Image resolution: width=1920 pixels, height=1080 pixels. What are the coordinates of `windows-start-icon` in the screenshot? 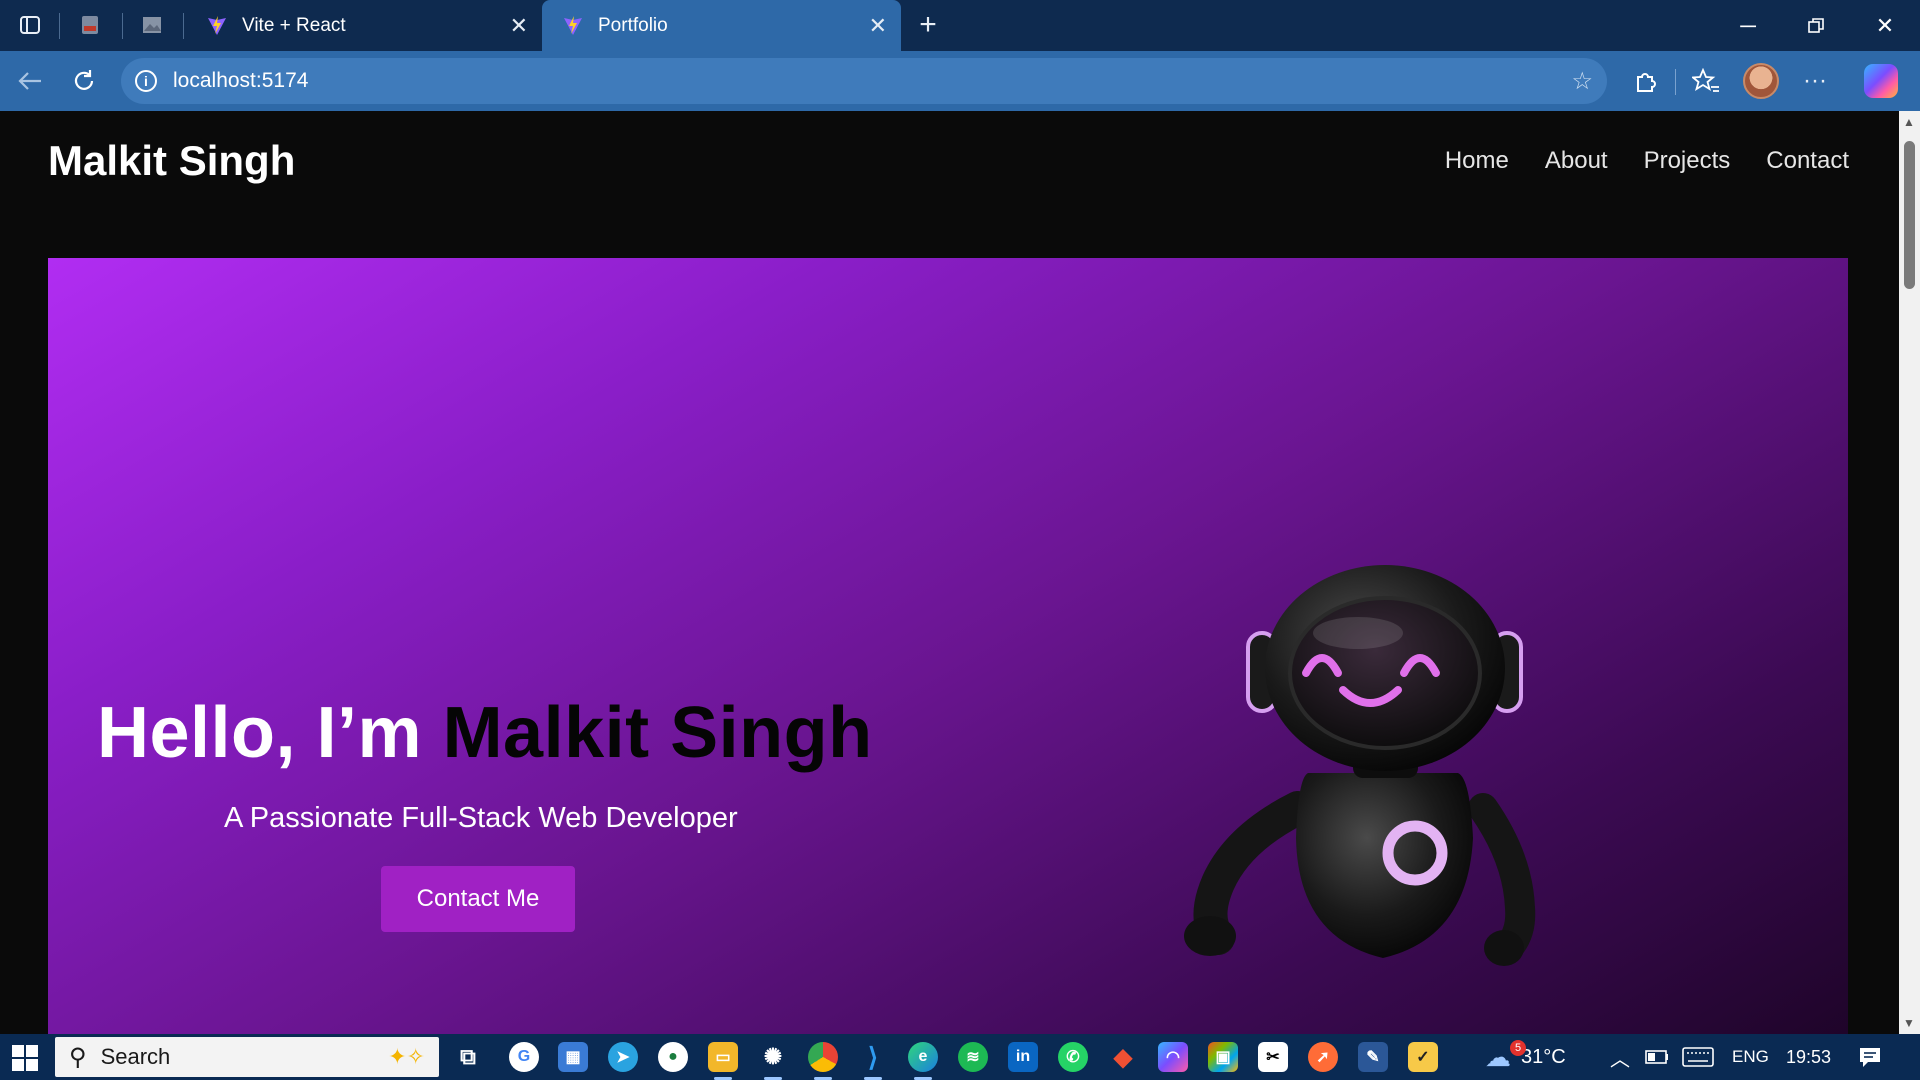 It's located at (25, 1058).